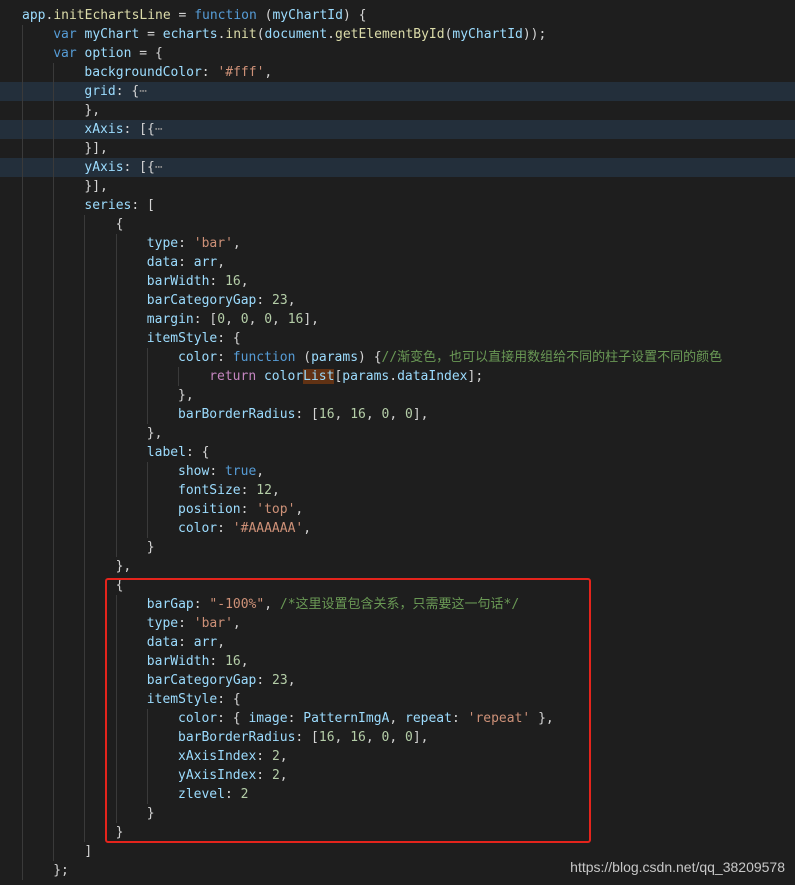 The width and height of the screenshot is (795, 885). Describe the element at coordinates (119, 224) in the screenshot. I see `code-token: {` at that location.